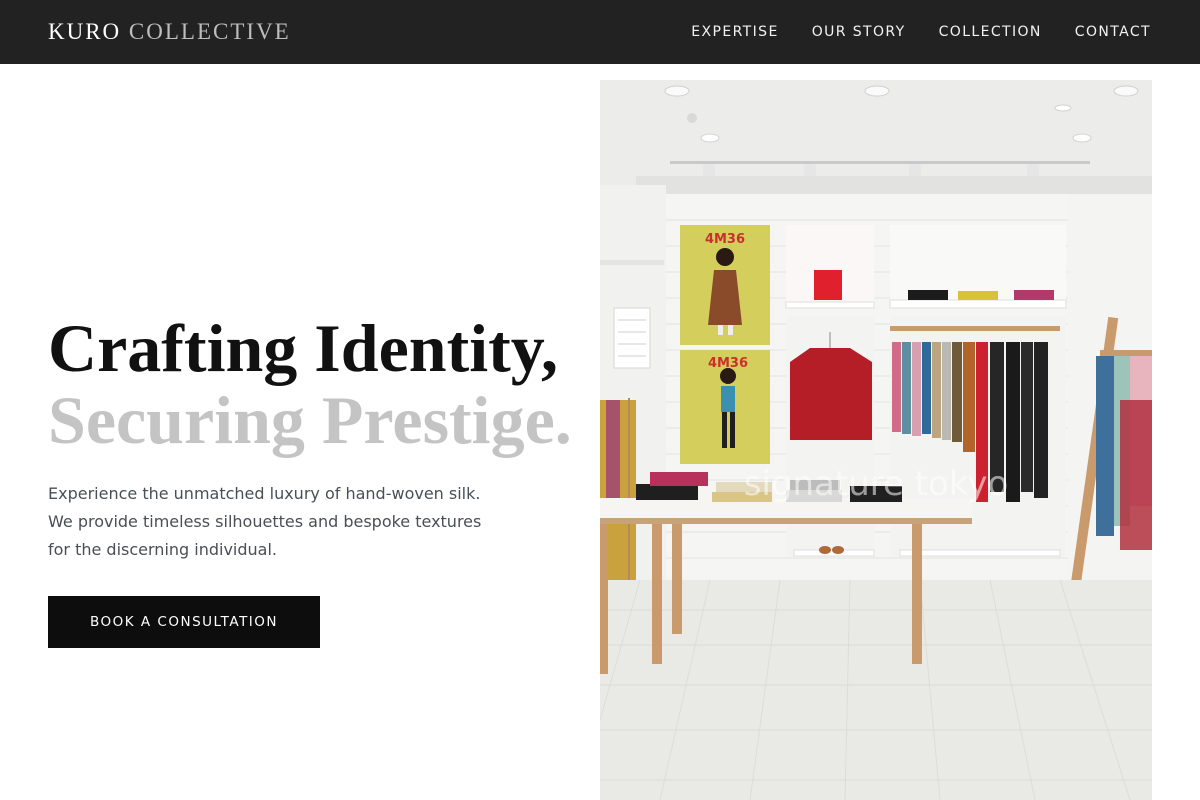  What do you see at coordinates (734, 32) in the screenshot?
I see `nav-link-expertise: EXPERTISE` at bounding box center [734, 32].